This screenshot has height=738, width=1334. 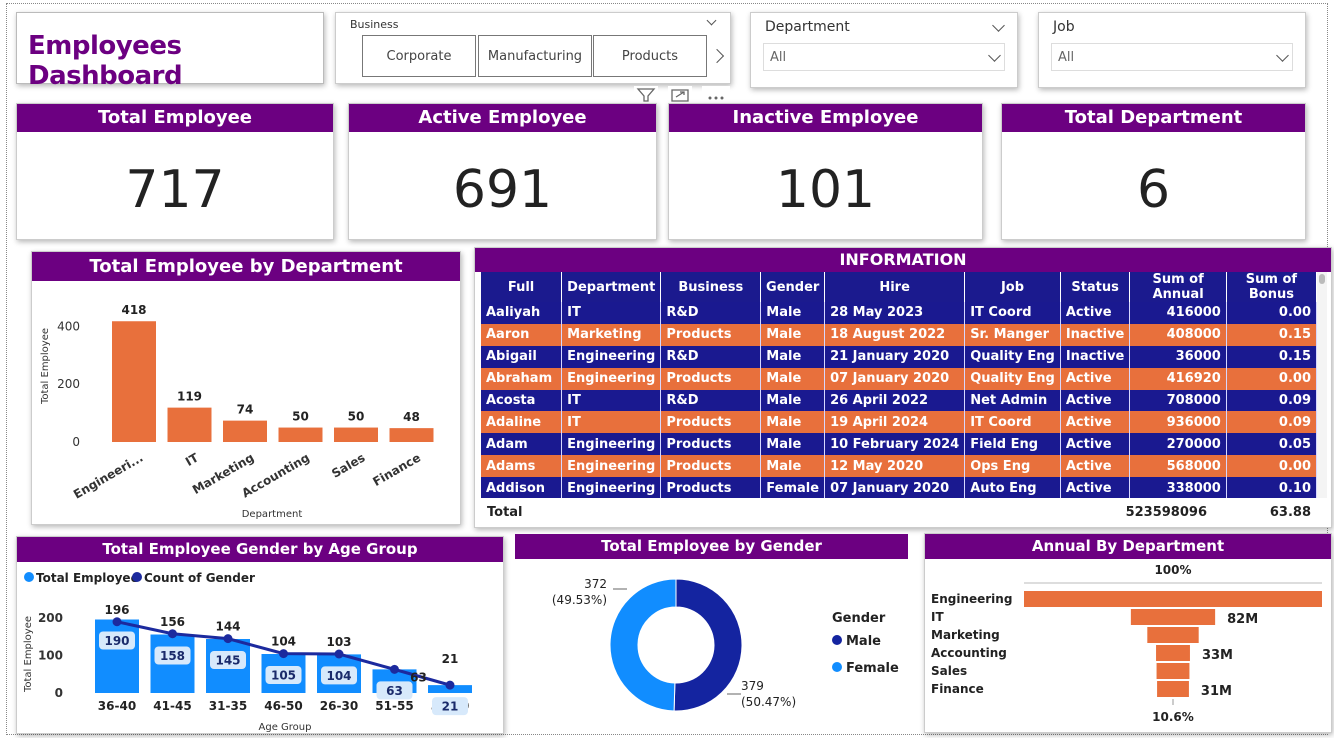 What do you see at coordinates (1095, 287) in the screenshot?
I see `column-header: Status` at bounding box center [1095, 287].